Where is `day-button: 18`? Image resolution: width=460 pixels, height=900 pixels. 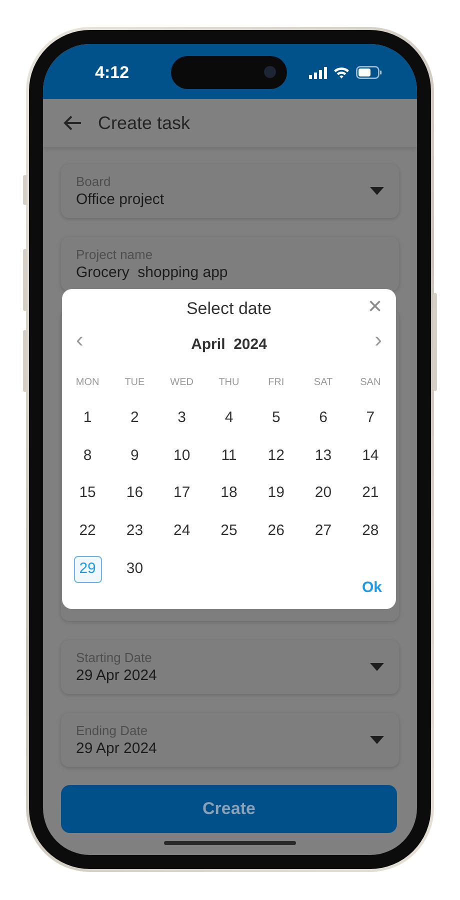
day-button: 18 is located at coordinates (228, 493).